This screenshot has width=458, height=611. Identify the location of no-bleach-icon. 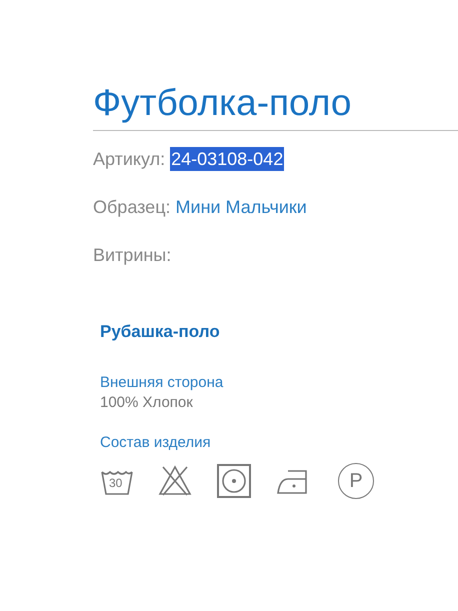
(175, 481).